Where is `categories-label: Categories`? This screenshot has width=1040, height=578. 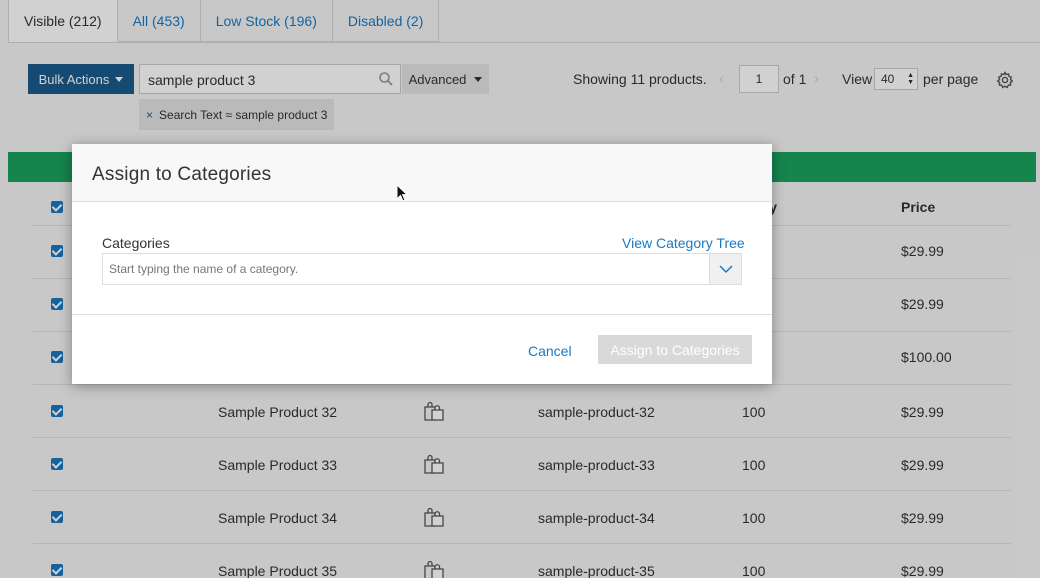
categories-label: Categories is located at coordinates (136, 243).